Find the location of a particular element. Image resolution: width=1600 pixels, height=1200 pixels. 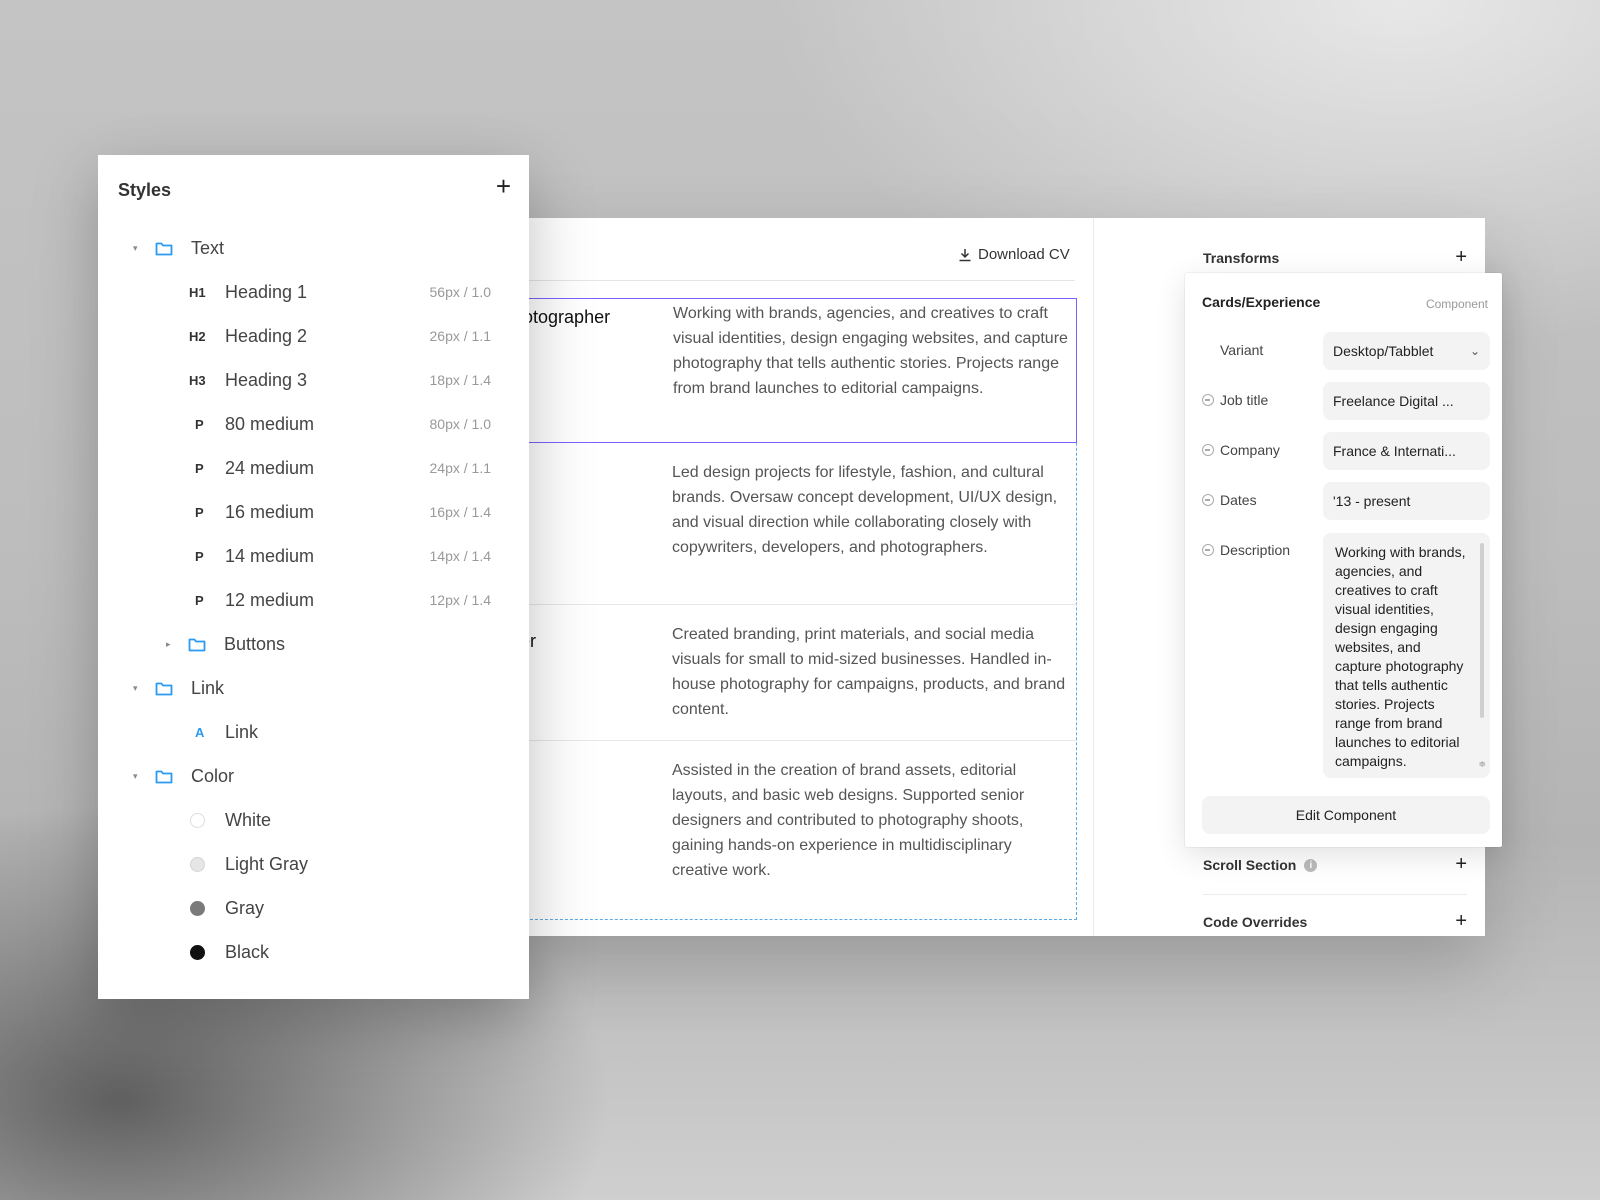

style-tag: H1 is located at coordinates (197, 292).